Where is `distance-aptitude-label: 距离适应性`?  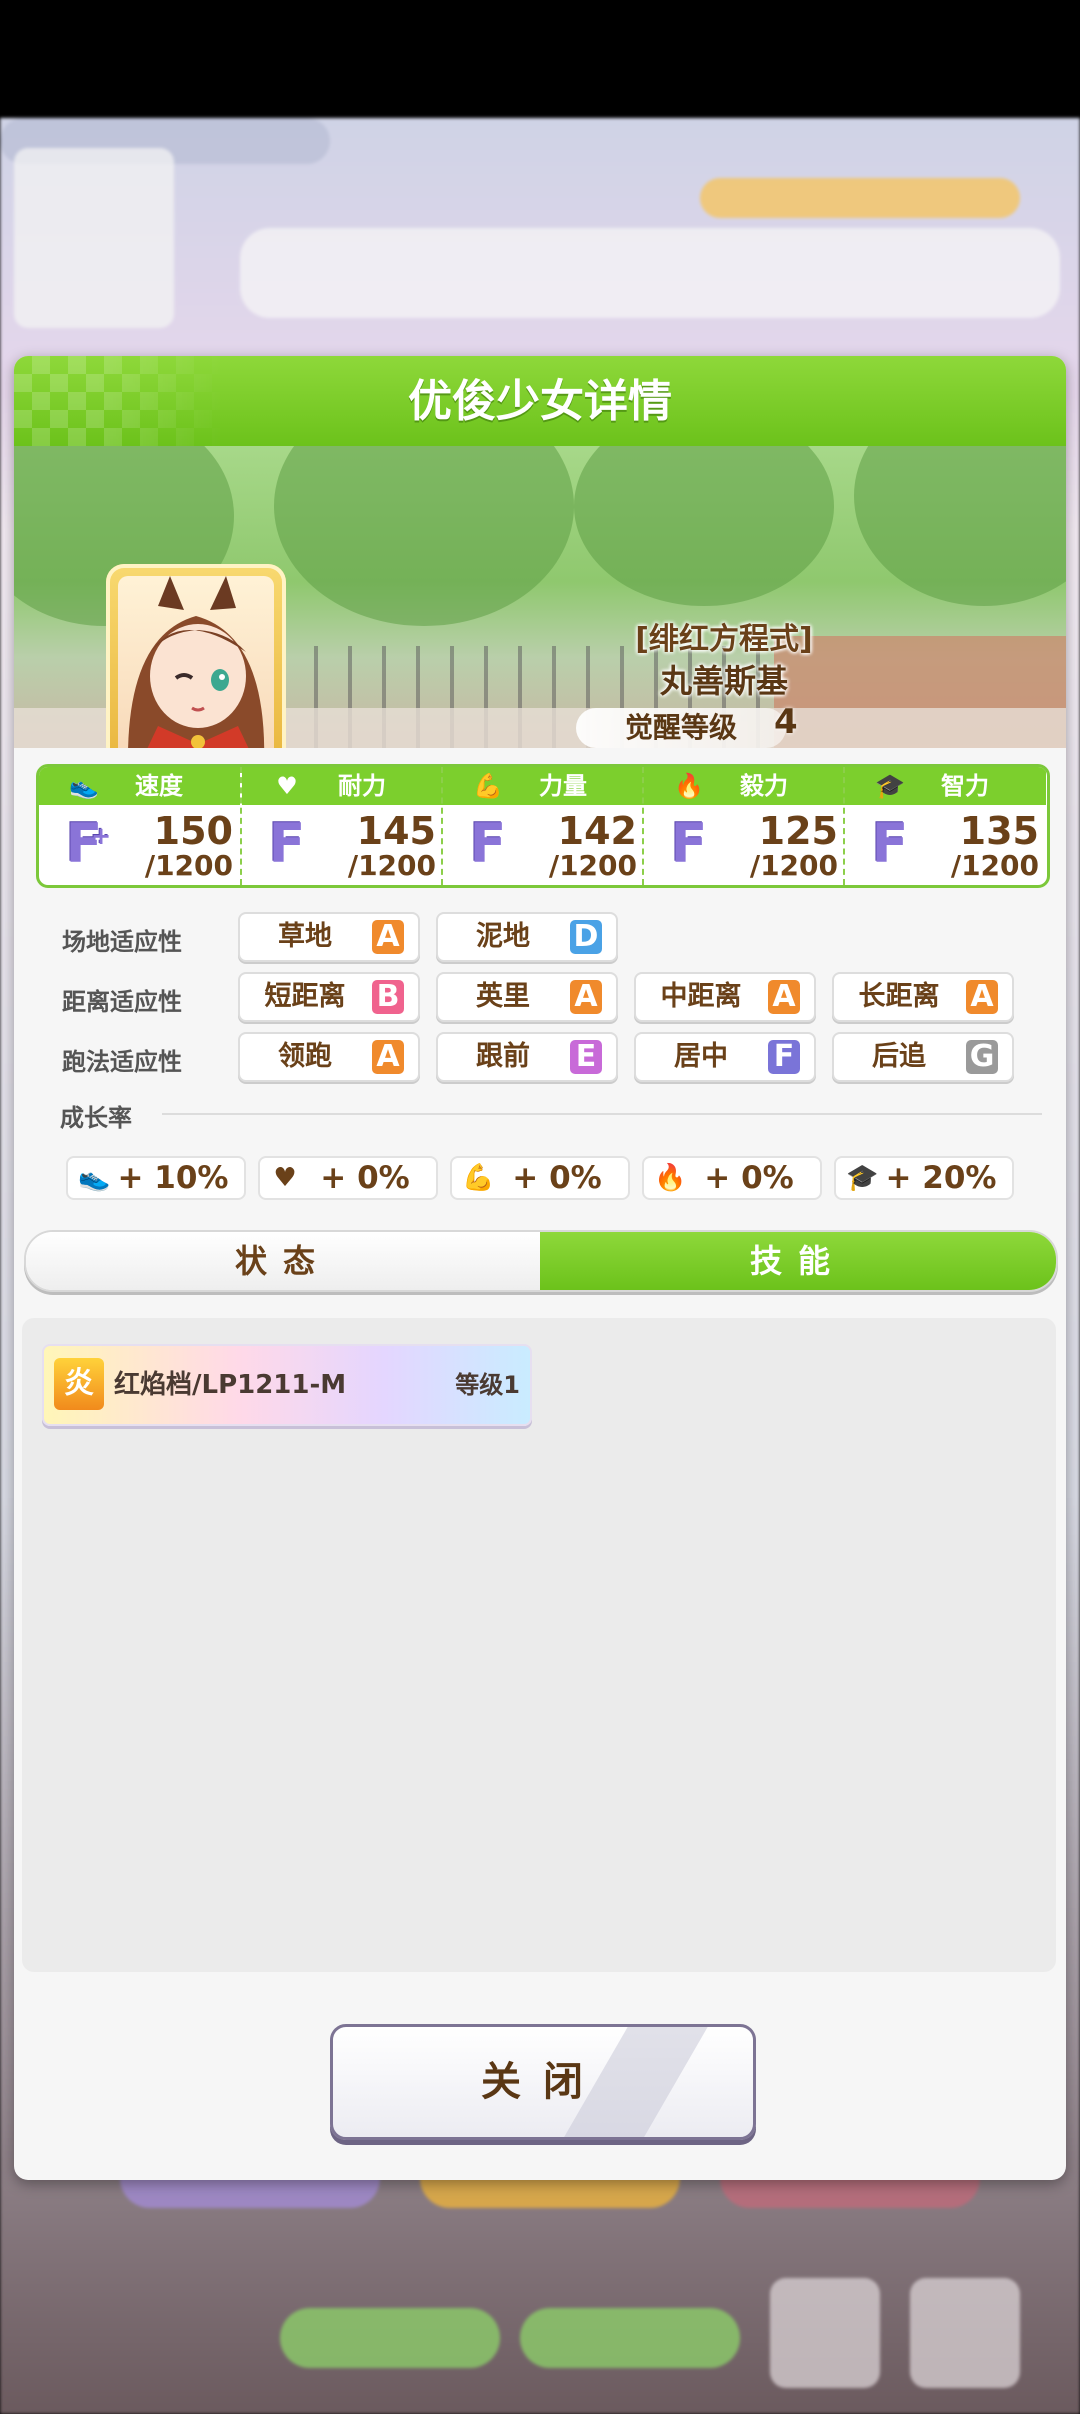 distance-aptitude-label: 距离适应性 is located at coordinates (122, 1002).